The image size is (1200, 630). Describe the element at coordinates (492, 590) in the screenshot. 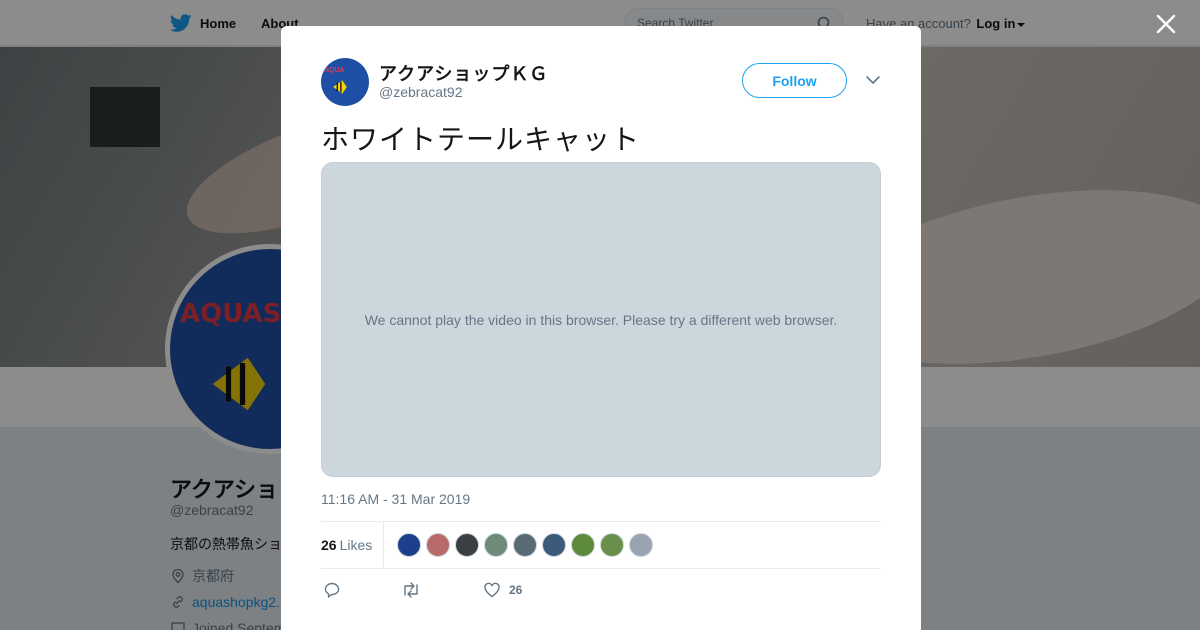

I see `heart-icon` at that location.